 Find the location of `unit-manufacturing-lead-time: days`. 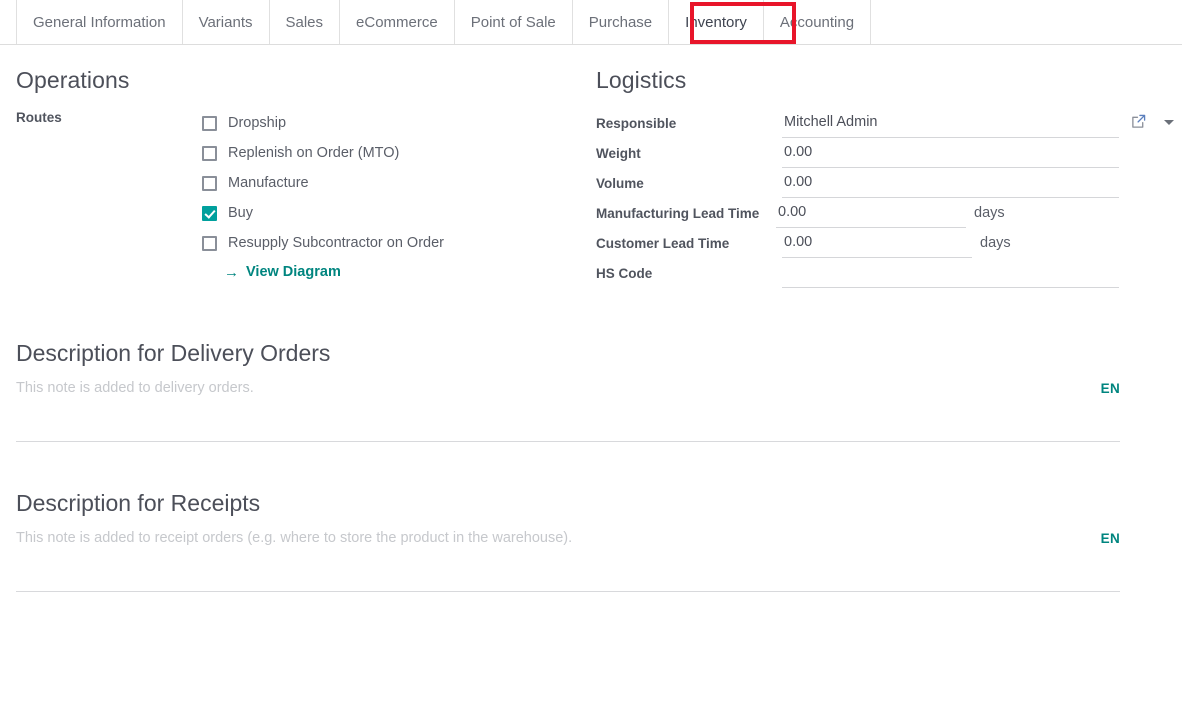

unit-manufacturing-lead-time: days is located at coordinates (989, 213).